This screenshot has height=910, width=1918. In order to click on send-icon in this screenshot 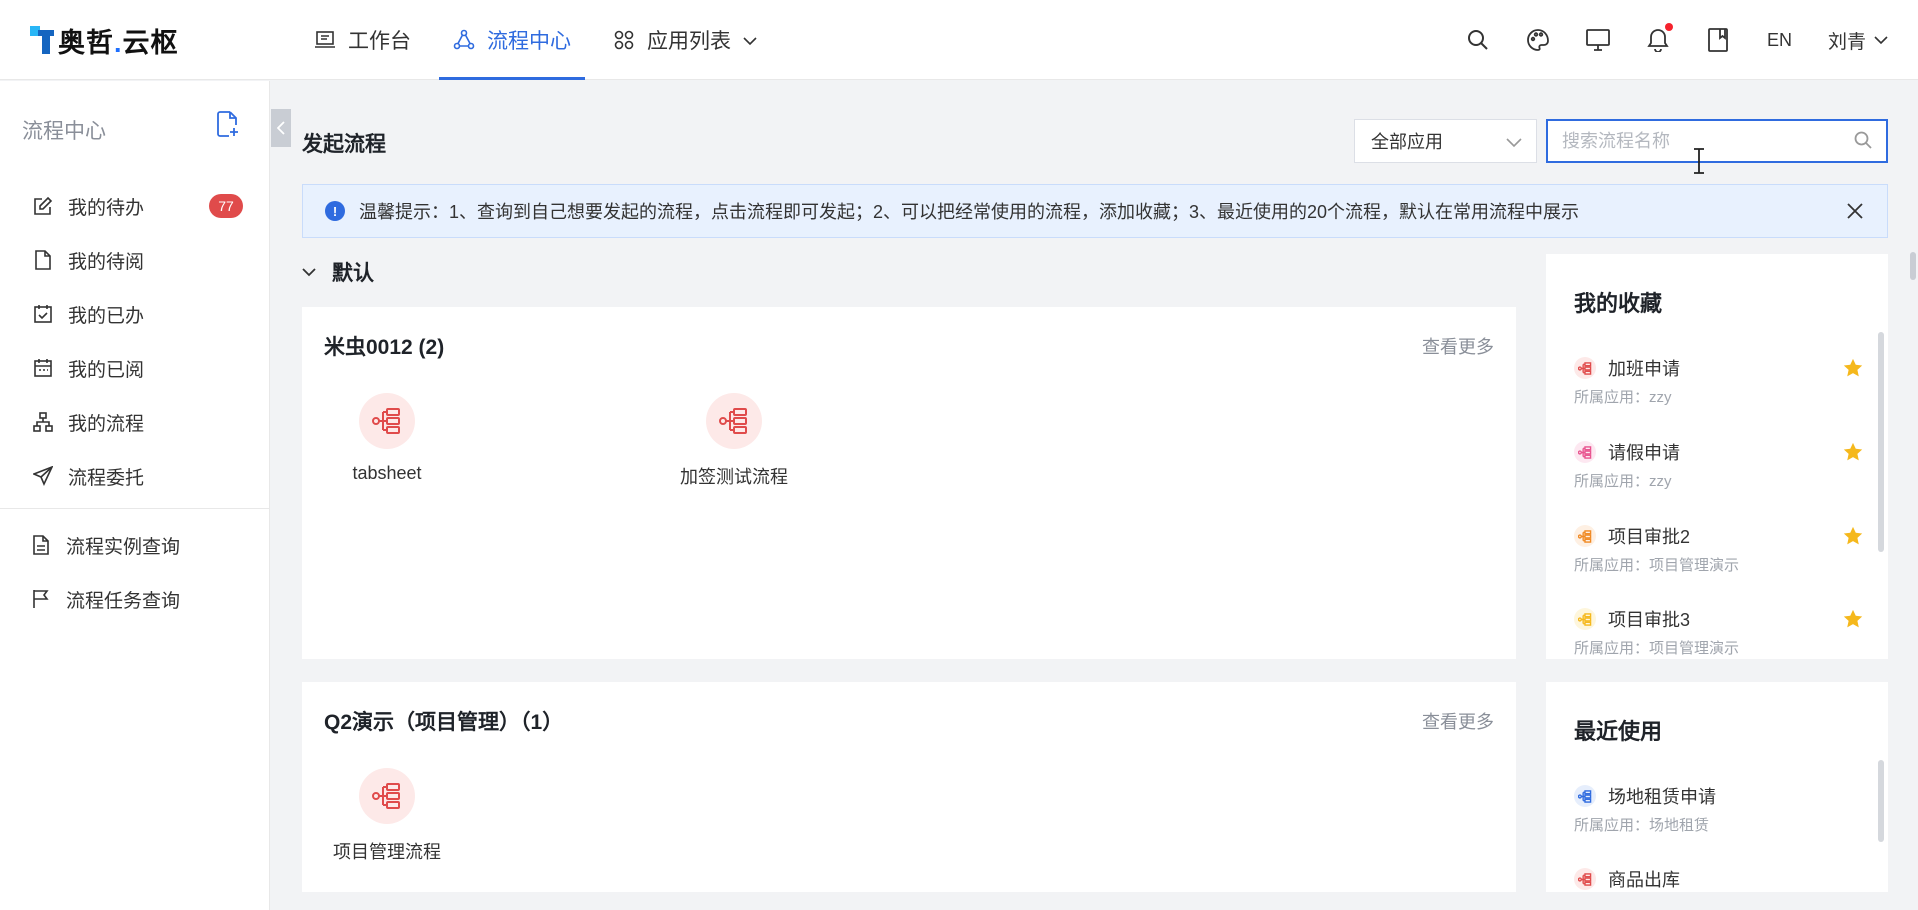, I will do `click(43, 476)`.